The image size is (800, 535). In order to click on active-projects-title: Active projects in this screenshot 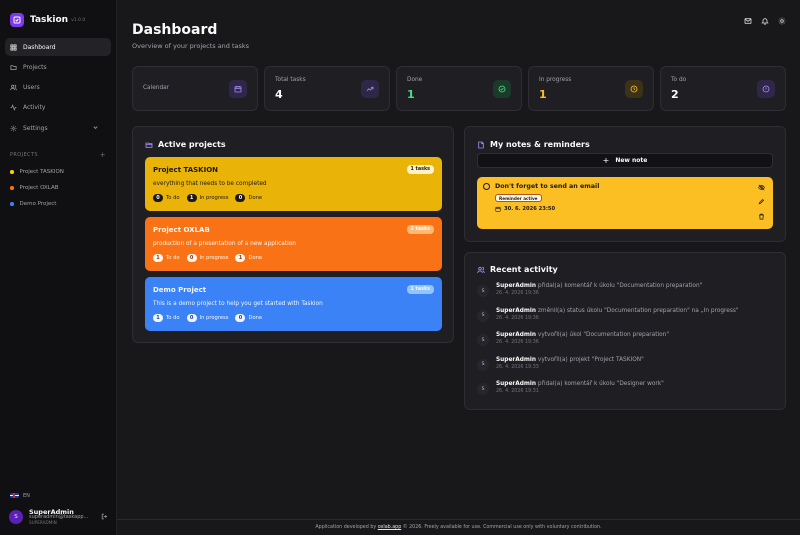, I will do `click(185, 144)`.